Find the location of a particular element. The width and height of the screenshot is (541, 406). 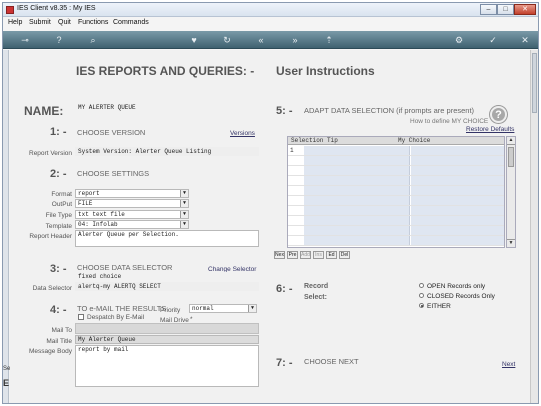

name-label: NAME: is located at coordinates (44, 111).